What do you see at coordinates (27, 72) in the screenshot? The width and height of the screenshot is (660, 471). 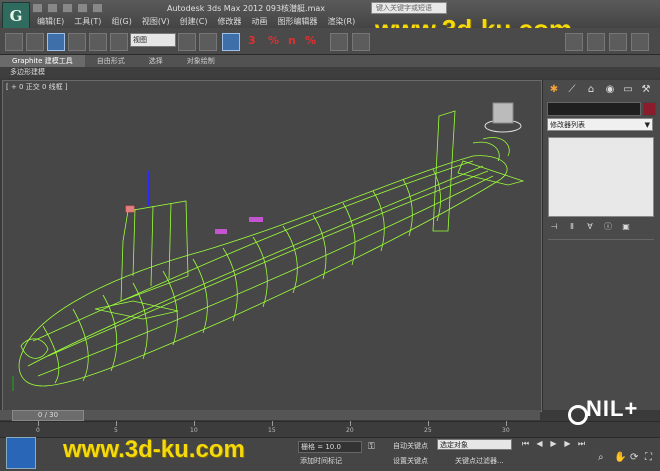 I see `polygon-modeling-label: 多边形建模` at bounding box center [27, 72].